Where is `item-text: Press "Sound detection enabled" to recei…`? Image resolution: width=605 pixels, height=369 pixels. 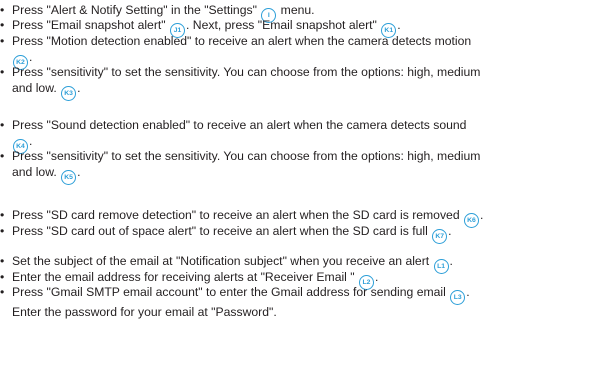
item-text: Press "Sound detection enabled" to recei… is located at coordinates (239, 125).